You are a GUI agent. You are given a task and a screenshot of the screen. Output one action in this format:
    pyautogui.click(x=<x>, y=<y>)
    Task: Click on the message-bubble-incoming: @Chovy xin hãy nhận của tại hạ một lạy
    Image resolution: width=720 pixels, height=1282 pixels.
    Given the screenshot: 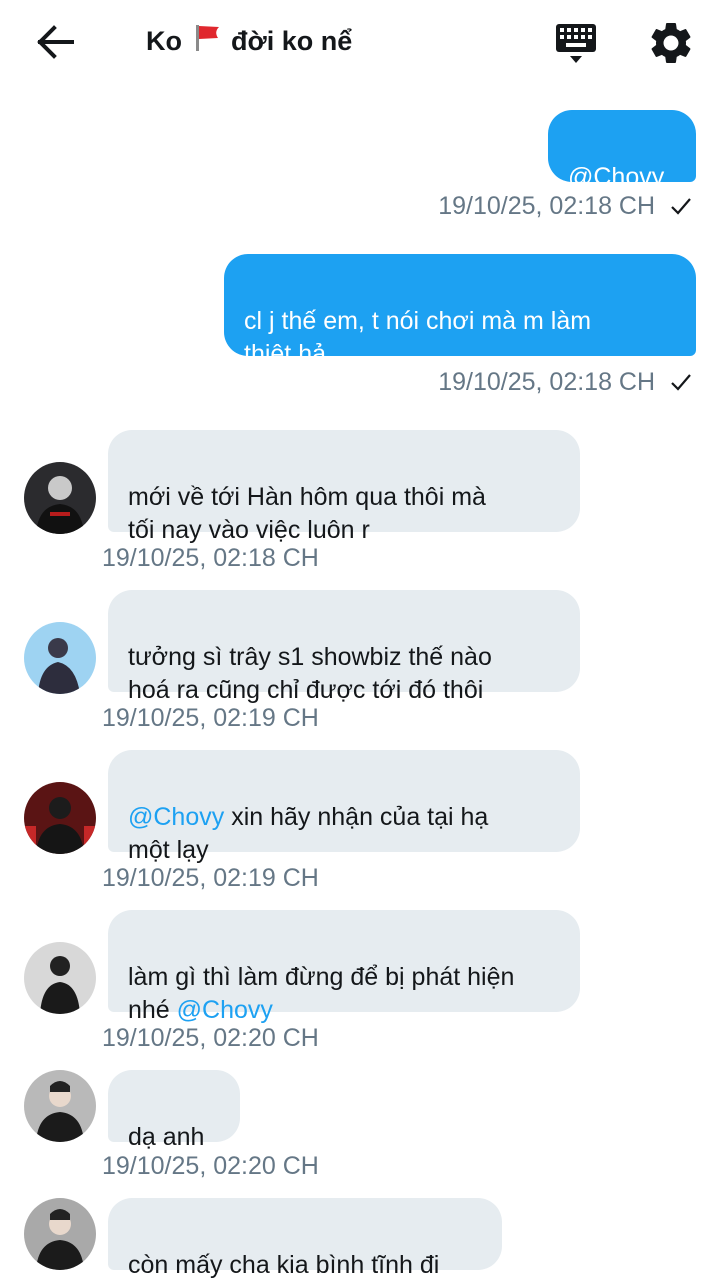 What is the action you would take?
    pyautogui.click(x=344, y=807)
    